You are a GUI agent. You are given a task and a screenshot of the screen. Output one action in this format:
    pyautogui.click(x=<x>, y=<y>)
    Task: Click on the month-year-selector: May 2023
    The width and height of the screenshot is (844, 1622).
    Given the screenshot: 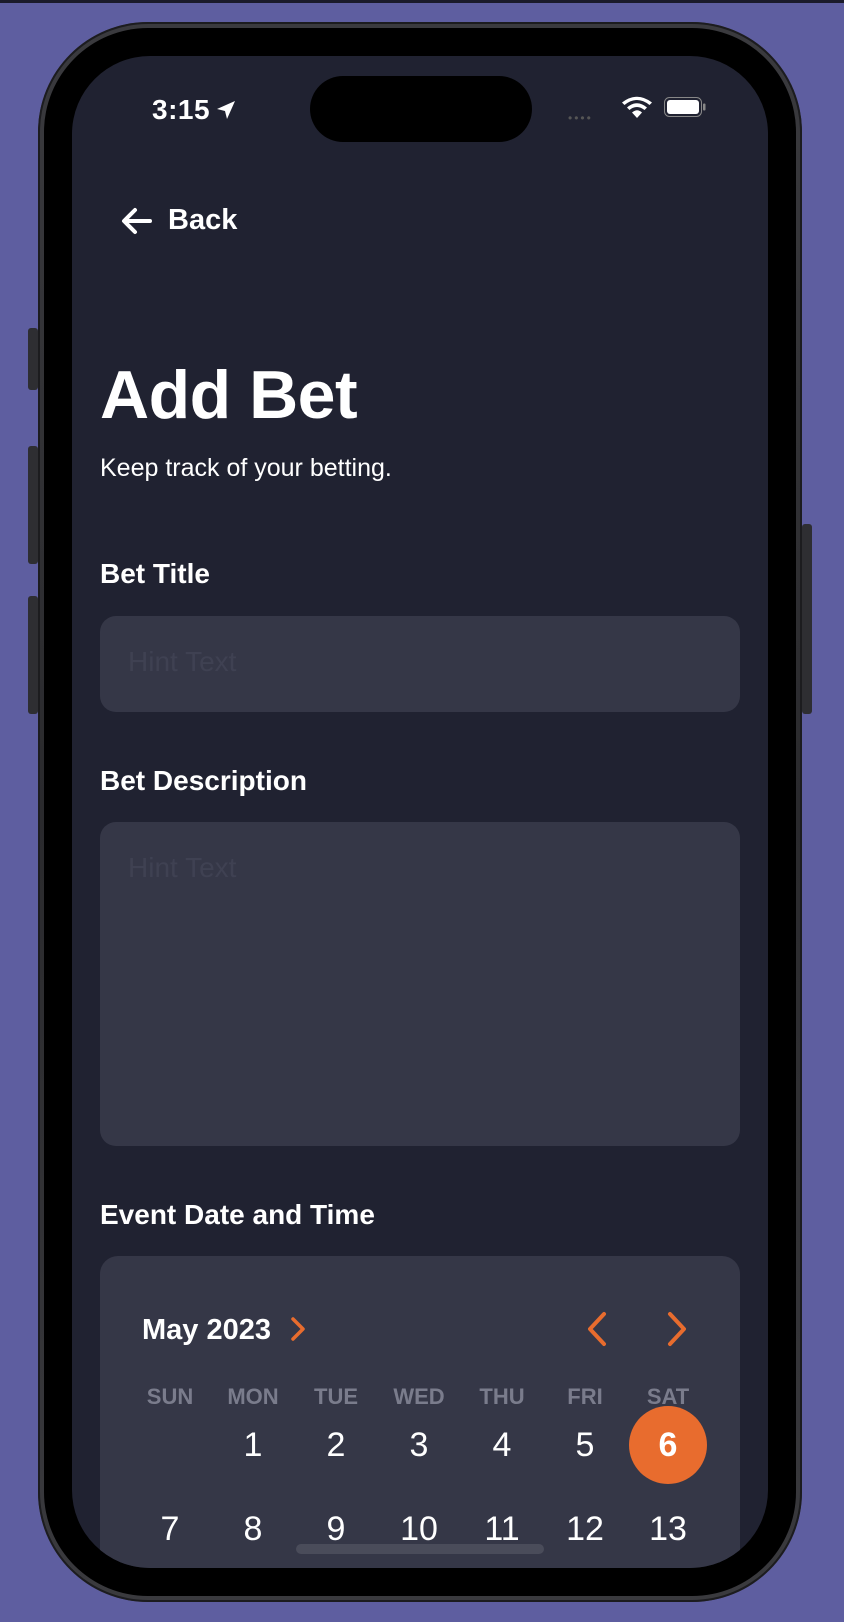 What is the action you would take?
    pyautogui.click(x=206, y=1330)
    